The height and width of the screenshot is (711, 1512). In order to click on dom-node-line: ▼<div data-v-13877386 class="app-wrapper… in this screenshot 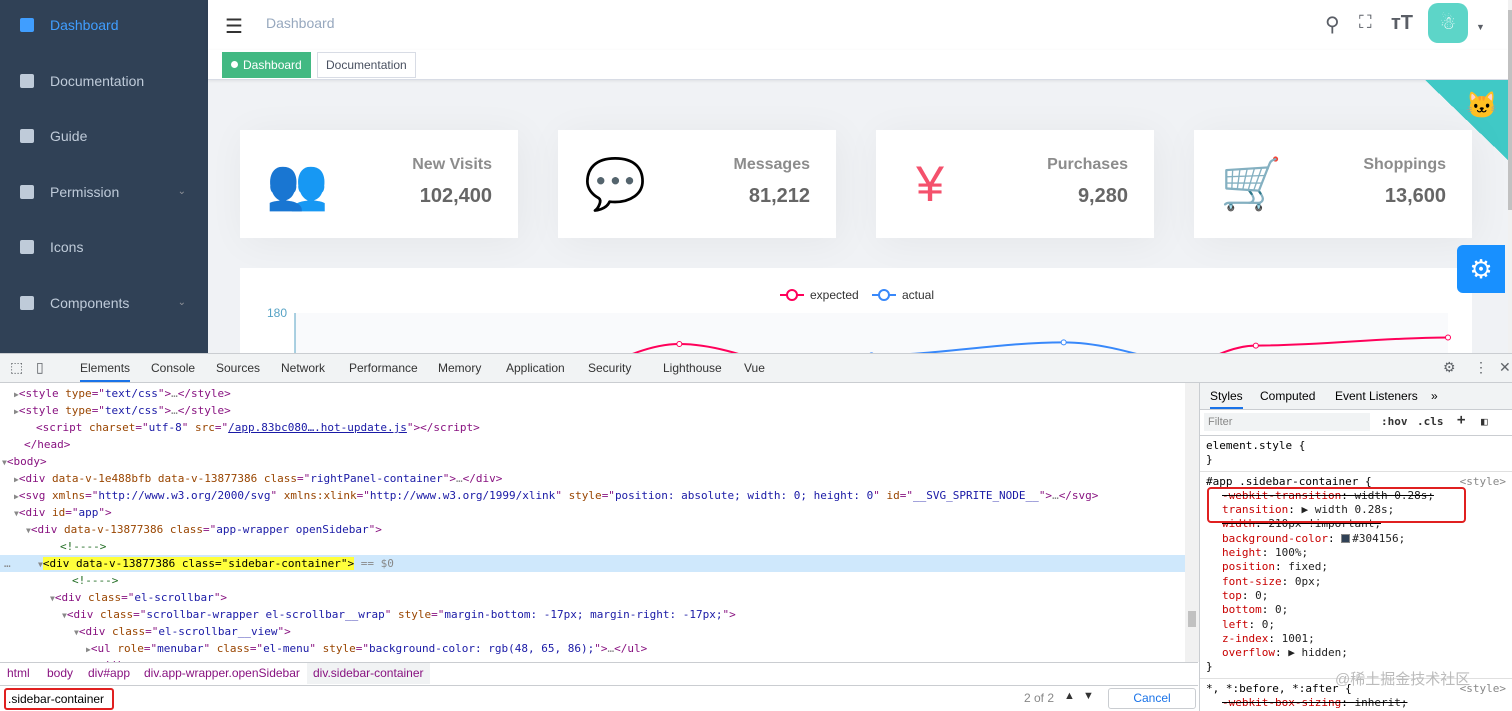, I will do `click(592, 529)`.